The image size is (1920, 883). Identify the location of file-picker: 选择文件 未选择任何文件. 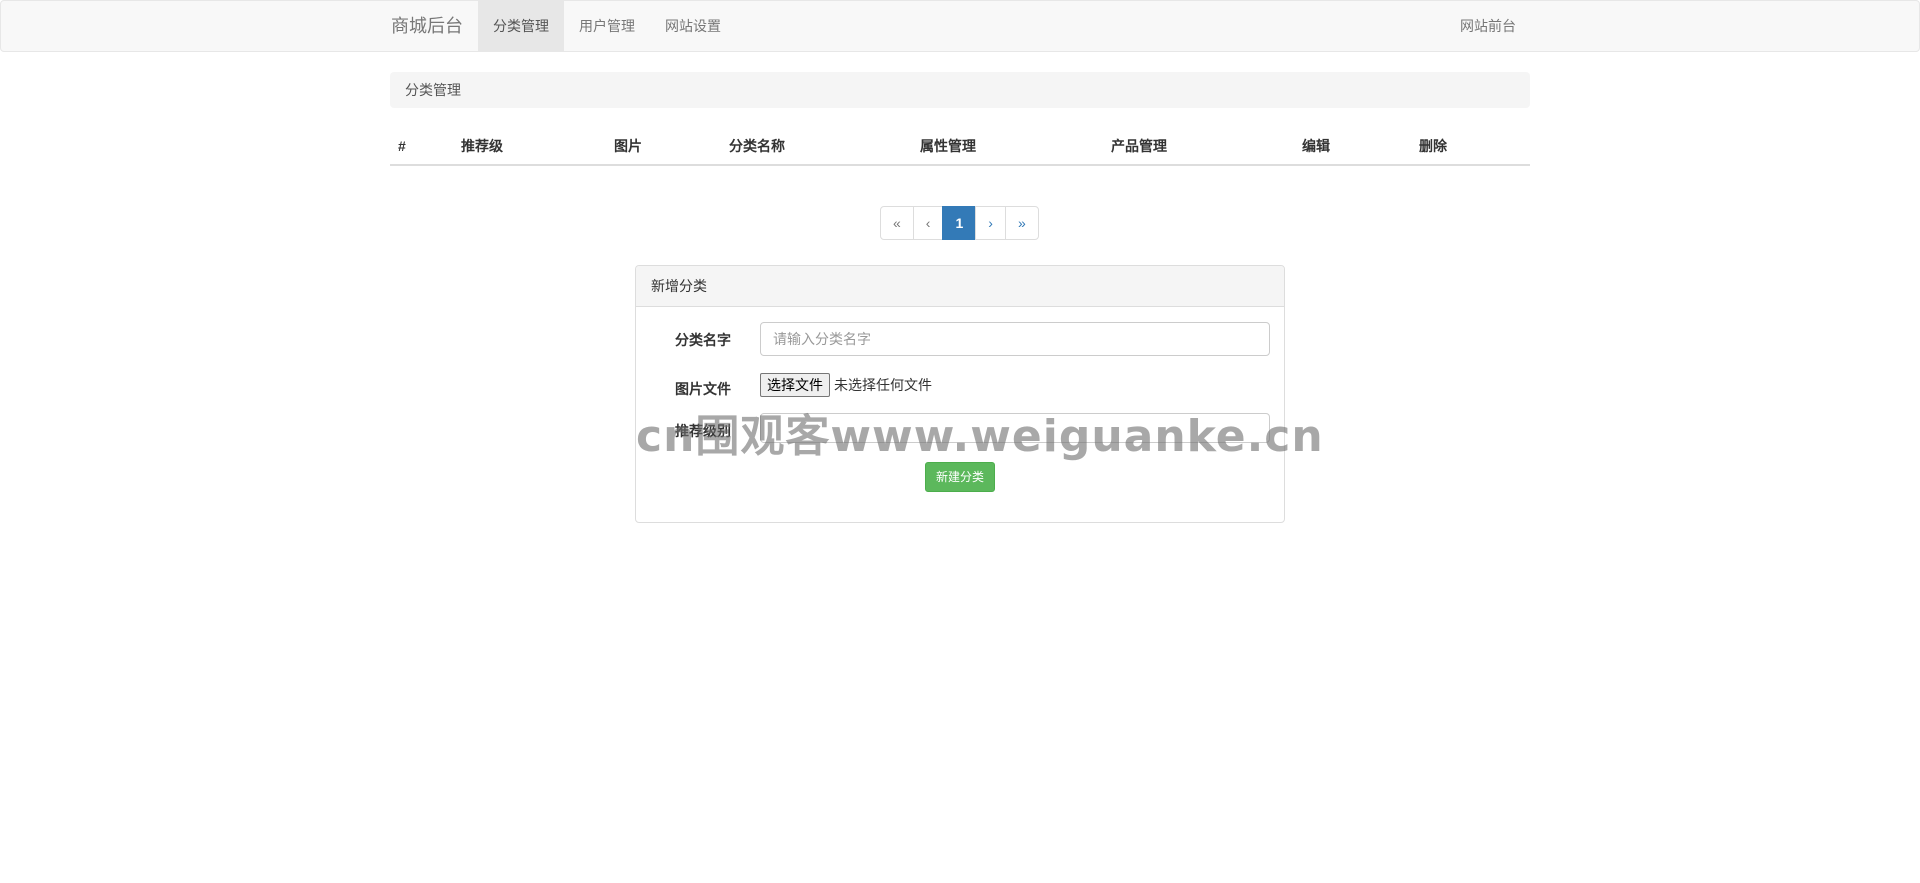
(846, 385).